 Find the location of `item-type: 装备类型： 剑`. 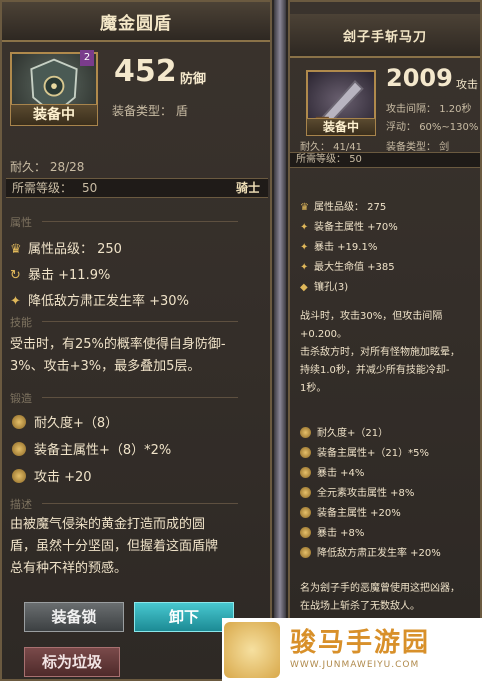

item-type: 装备类型： 剑 is located at coordinates (418, 147).